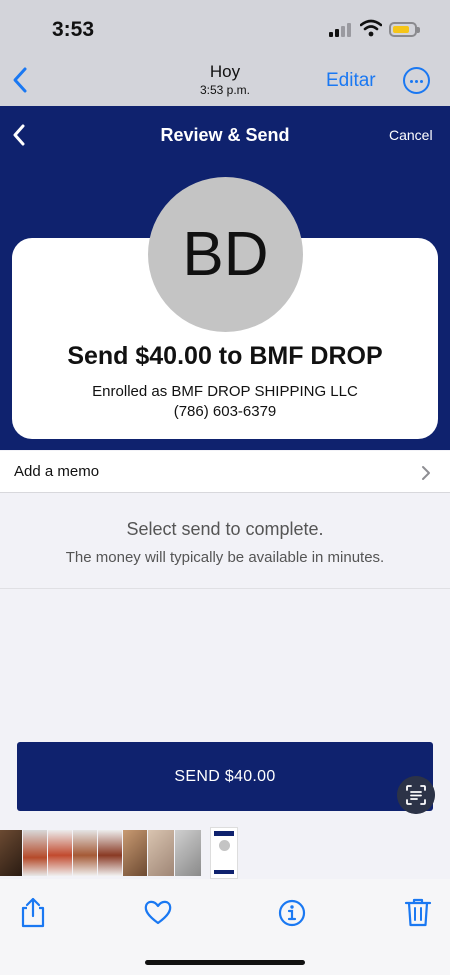  Describe the element at coordinates (351, 81) in the screenshot. I see `edit-button: Editar` at that location.